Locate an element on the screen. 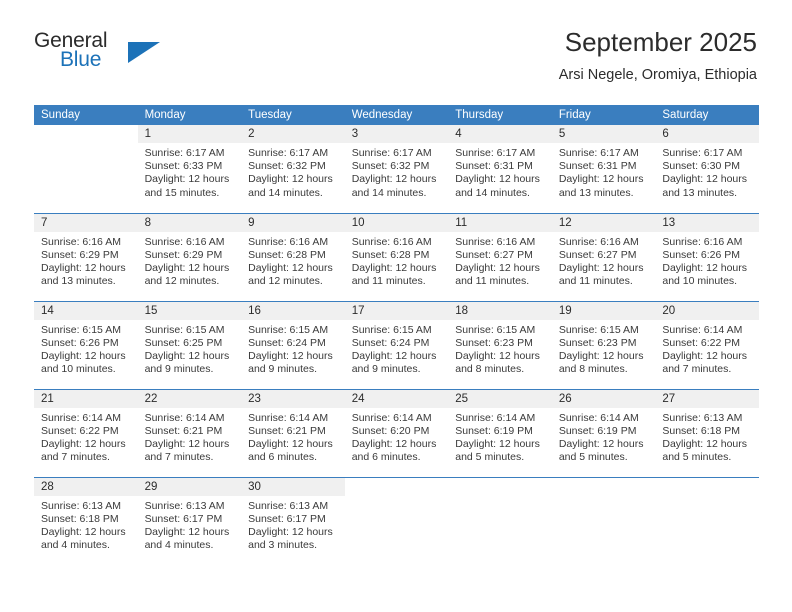 This screenshot has width=792, height=612. day-number: 10 is located at coordinates (396, 222).